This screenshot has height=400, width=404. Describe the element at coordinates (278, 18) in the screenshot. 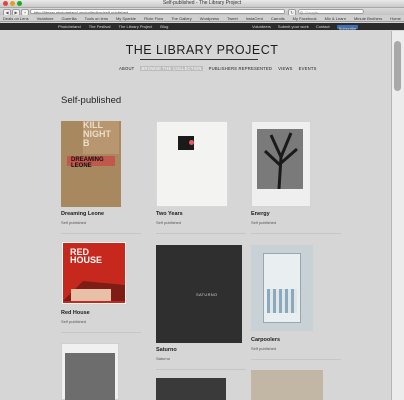

I see `bookmark-item: Carrolls` at that location.